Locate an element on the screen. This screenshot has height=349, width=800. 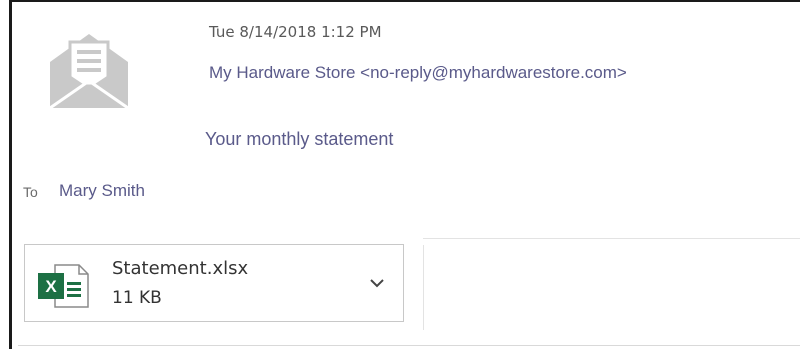
reading-pane-left-border is located at coordinates (10, 174).